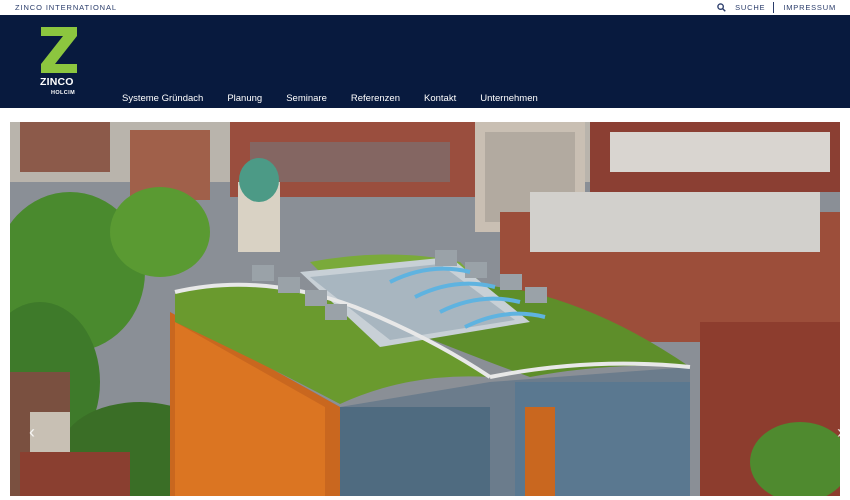 This screenshot has height=500, width=850. What do you see at coordinates (440, 98) in the screenshot?
I see `nav-item-kontakt: Kontakt` at bounding box center [440, 98].